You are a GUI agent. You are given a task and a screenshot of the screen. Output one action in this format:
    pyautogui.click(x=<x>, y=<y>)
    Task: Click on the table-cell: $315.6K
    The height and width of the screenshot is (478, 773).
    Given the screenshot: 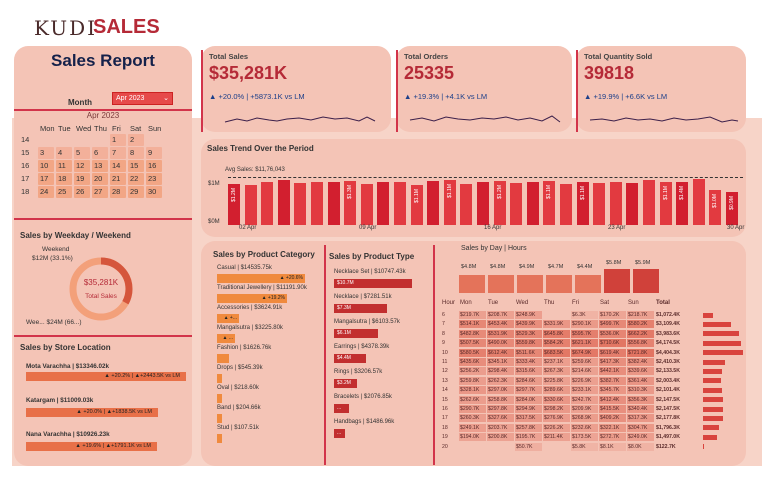 What is the action you would take?
    pyautogui.click(x=528, y=371)
    